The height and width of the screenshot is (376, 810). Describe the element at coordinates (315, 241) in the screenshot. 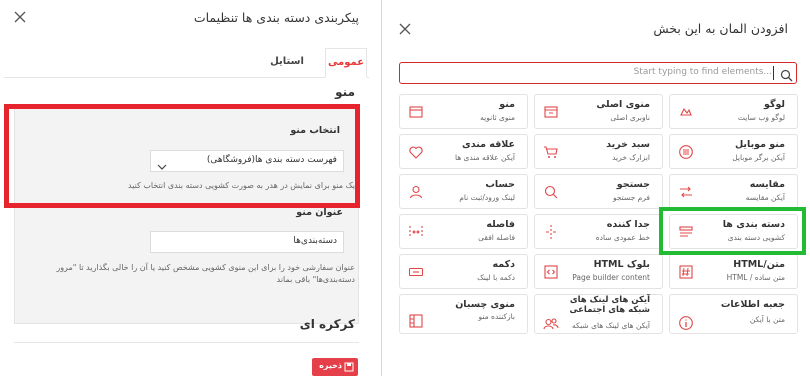

I see `menu-title-value: دسته‌بندی‌ها` at that location.